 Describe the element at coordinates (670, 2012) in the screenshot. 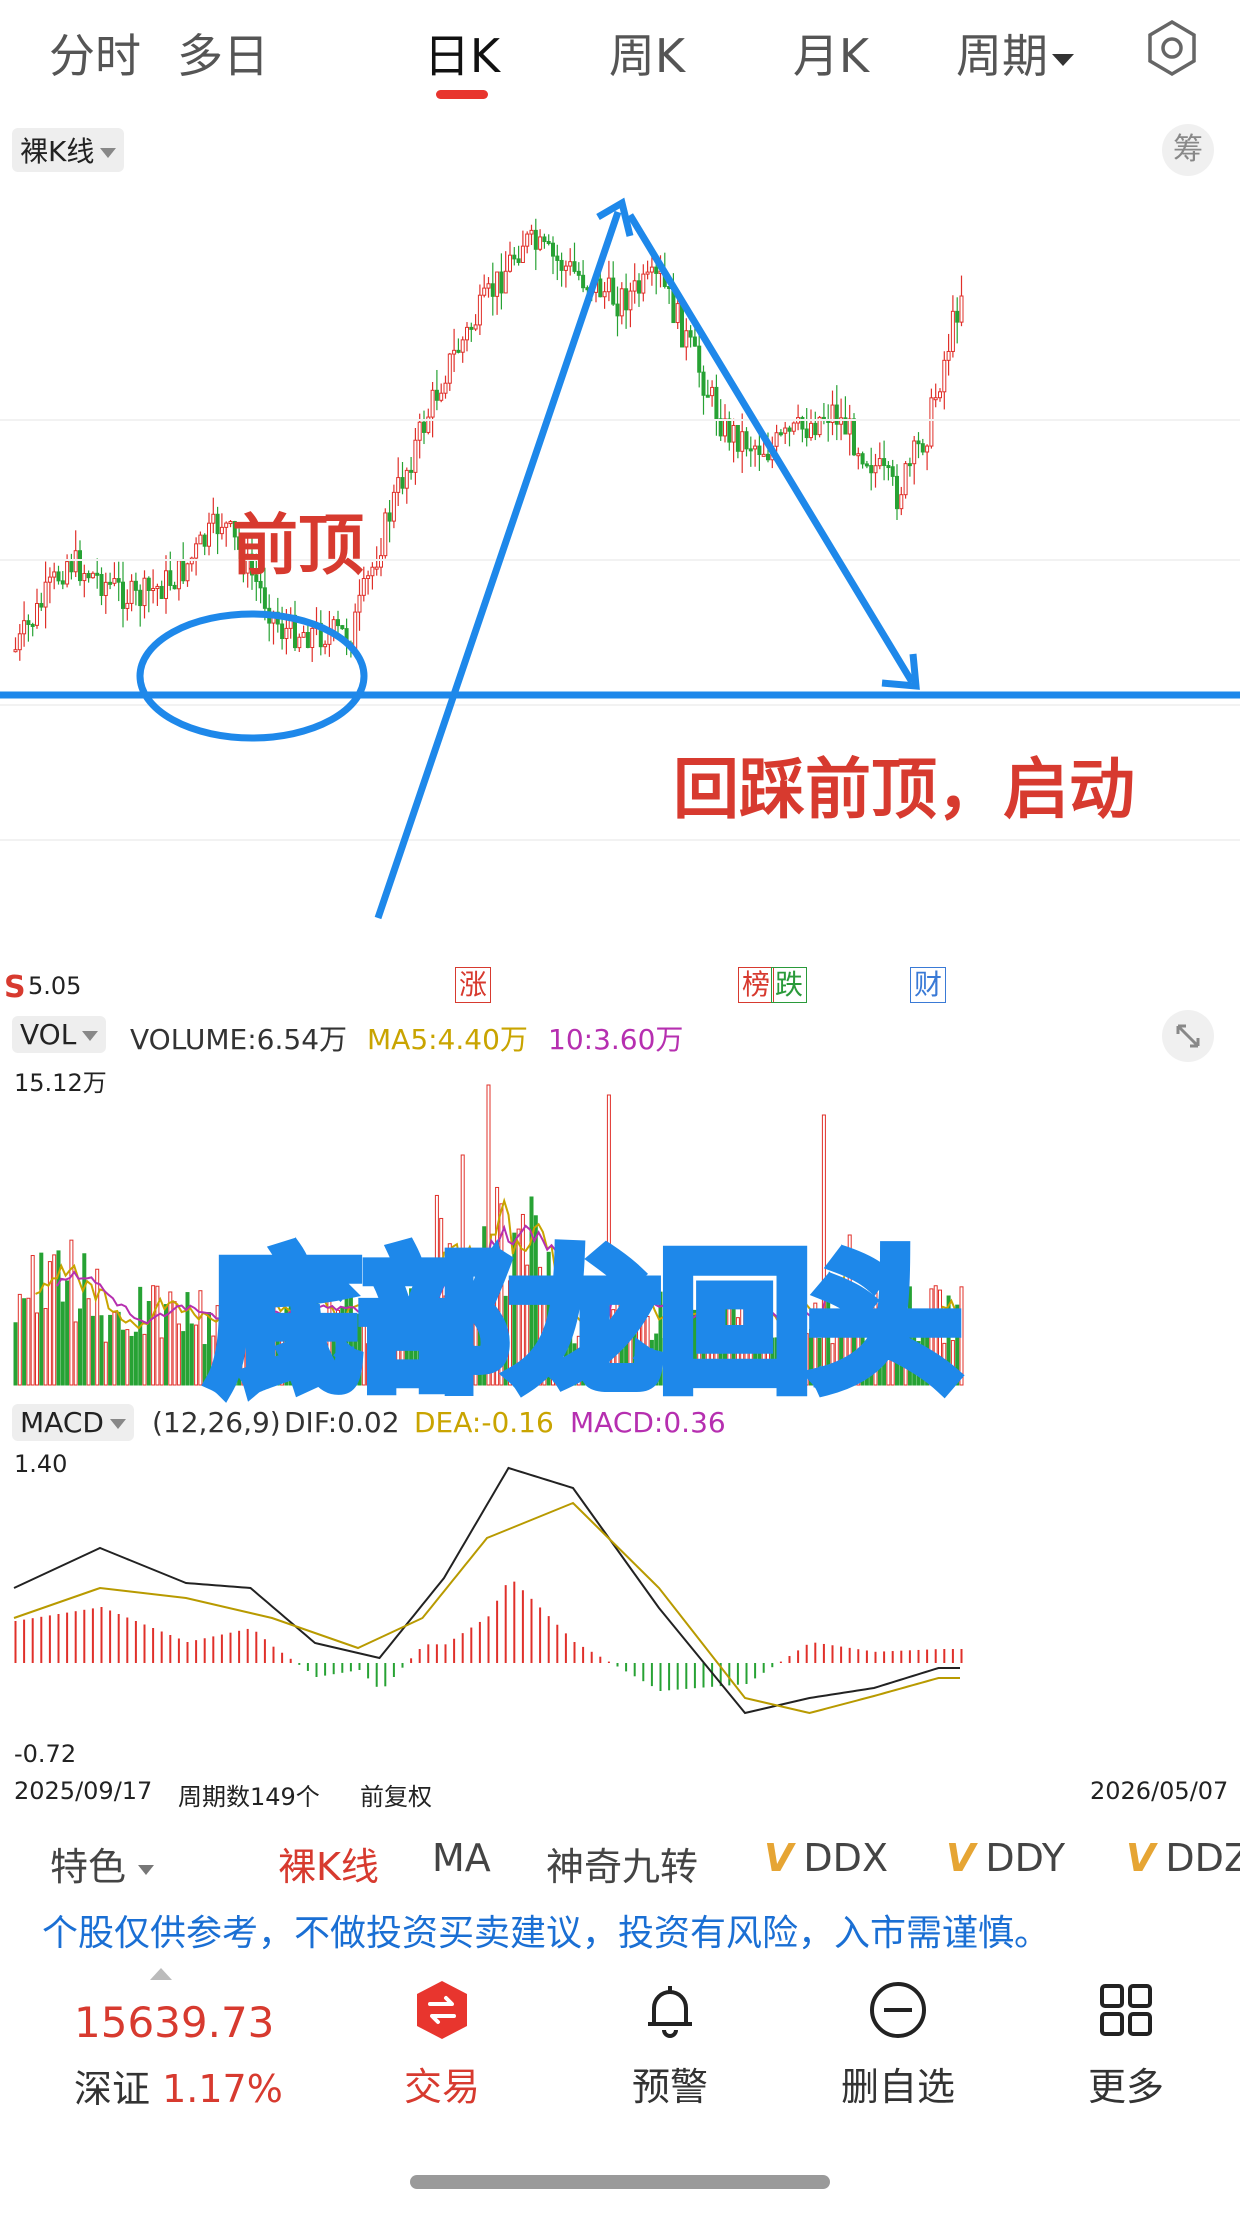

I see `bell-icon` at that location.